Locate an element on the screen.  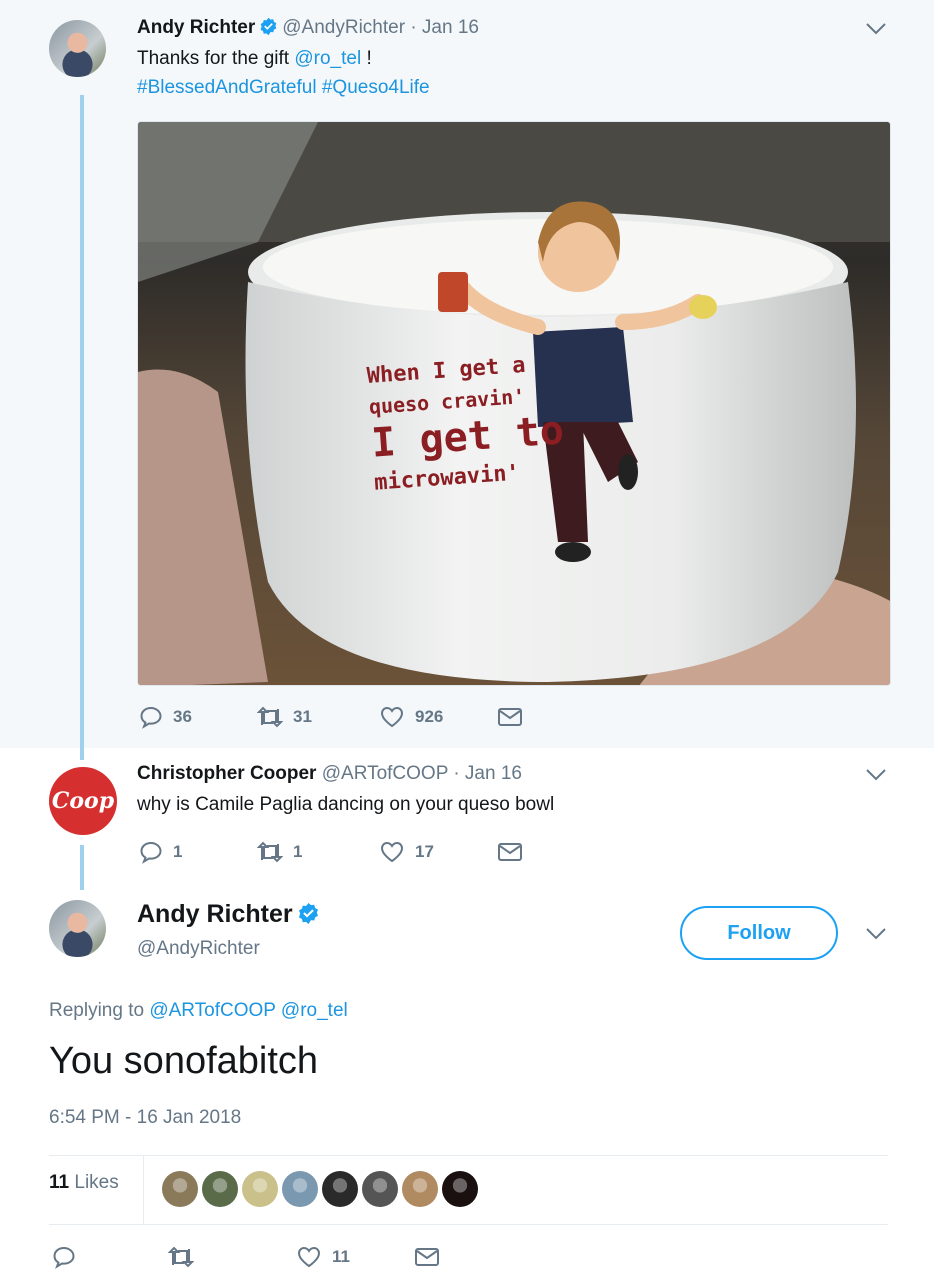
tweet-text-part: Thanks for the gift is located at coordinates (216, 58).